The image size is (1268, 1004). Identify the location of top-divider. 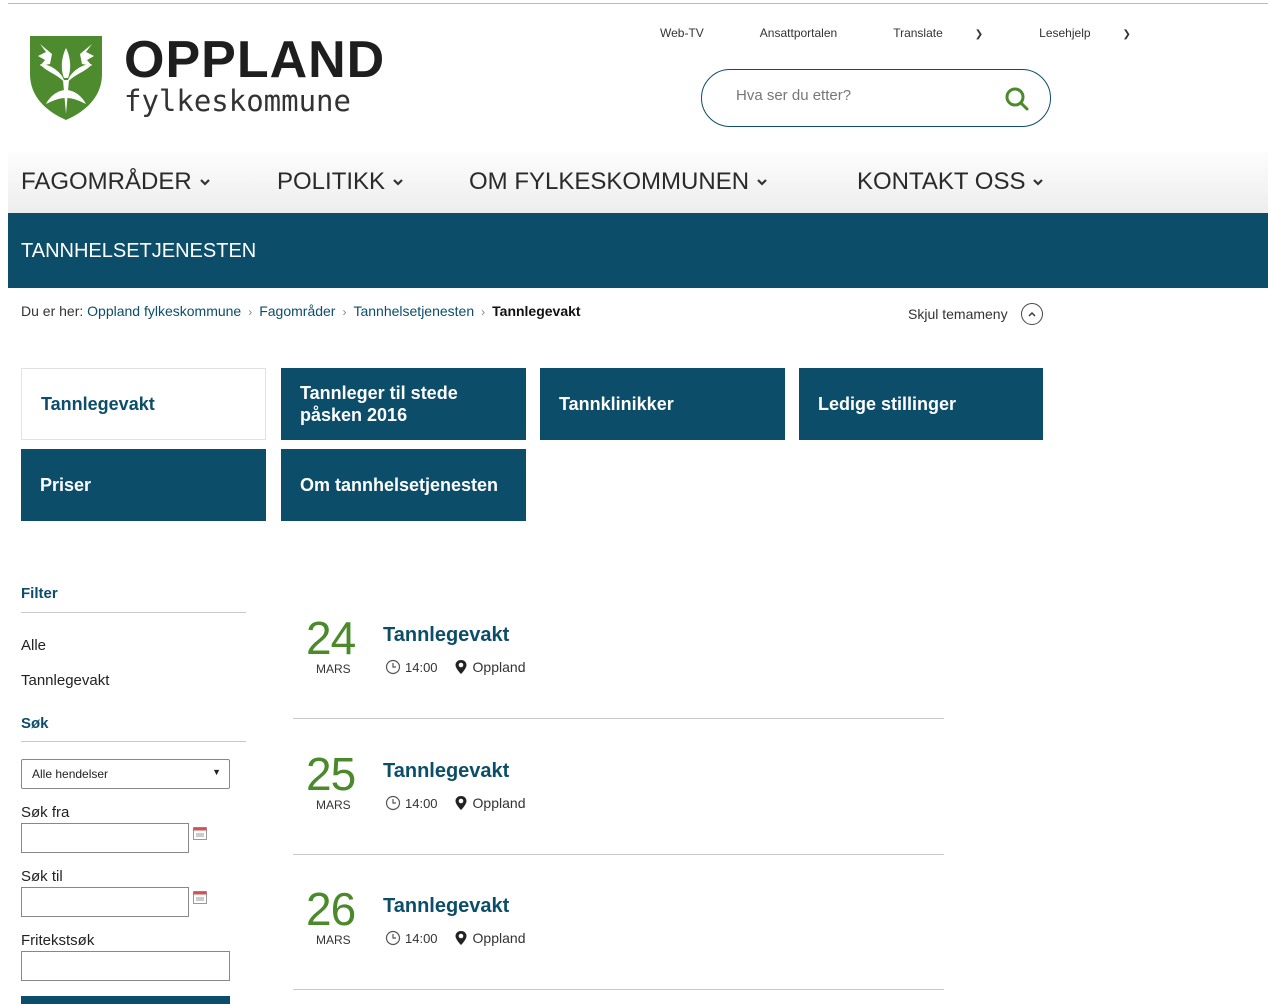
(638, 3).